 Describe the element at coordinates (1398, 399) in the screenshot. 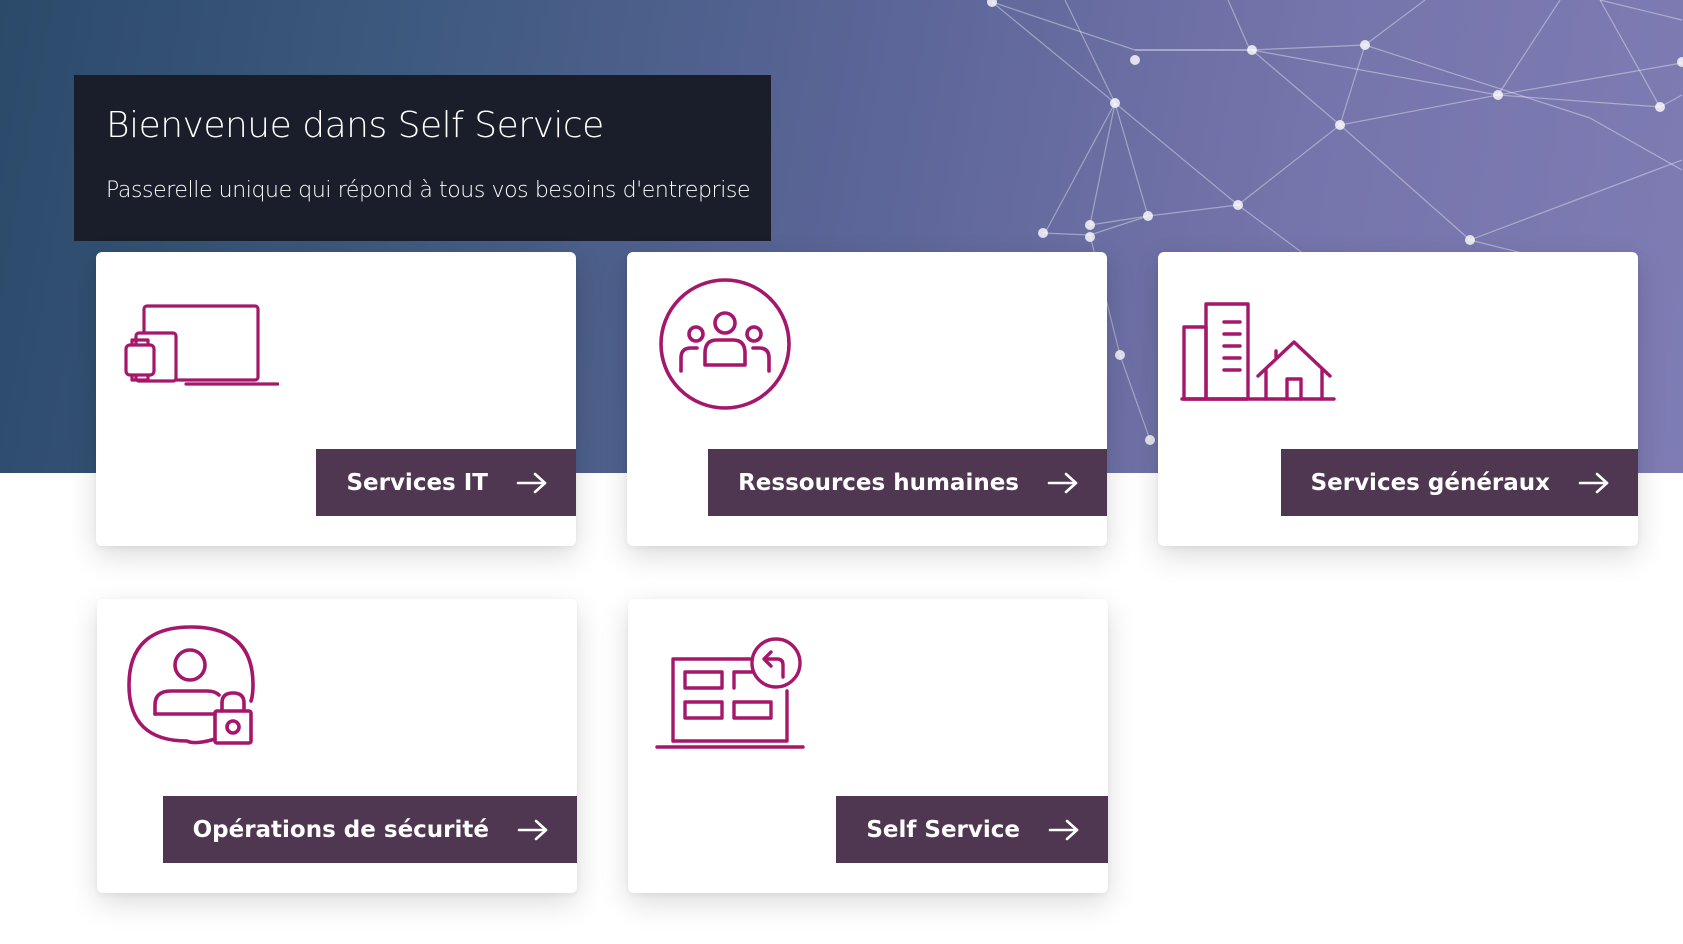

I see `card-services-generaux: Services généraux` at that location.